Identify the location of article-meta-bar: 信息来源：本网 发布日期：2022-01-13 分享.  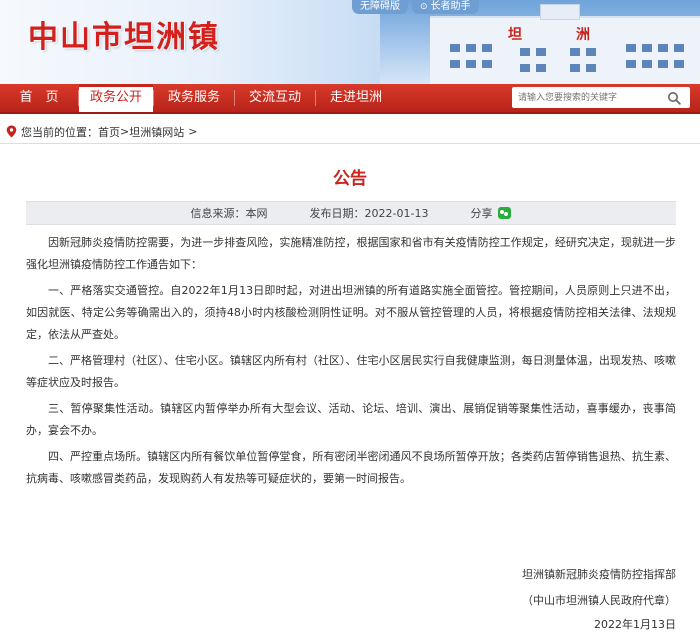
(351, 213).